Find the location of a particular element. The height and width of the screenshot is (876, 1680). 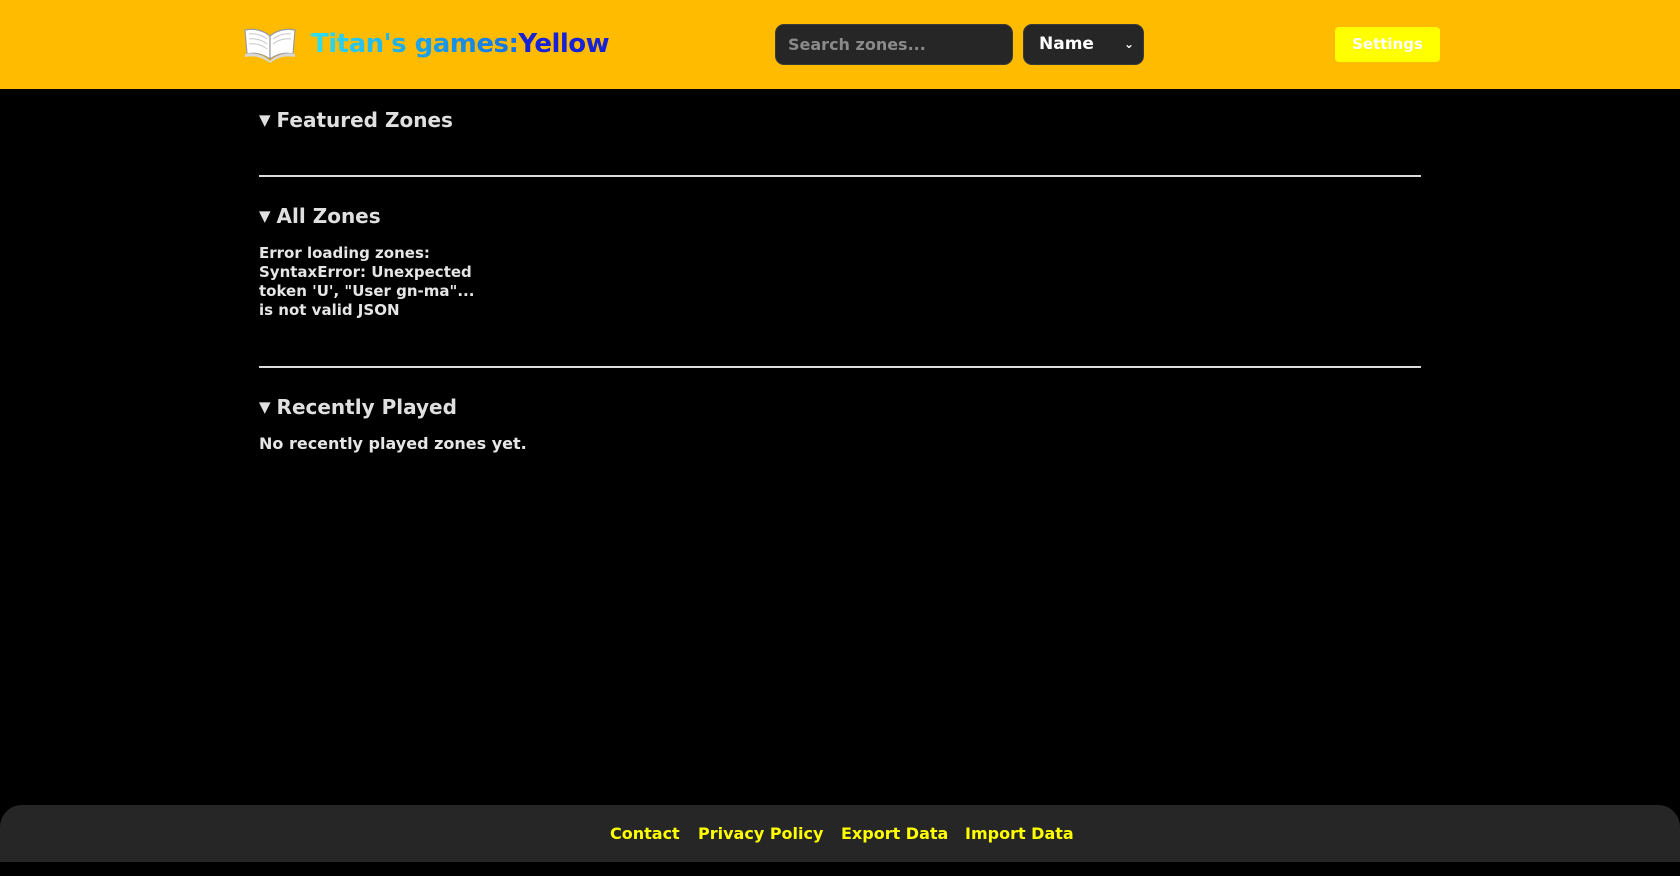

footer-link-privacy-policy: Privacy Policy is located at coordinates (760, 834).